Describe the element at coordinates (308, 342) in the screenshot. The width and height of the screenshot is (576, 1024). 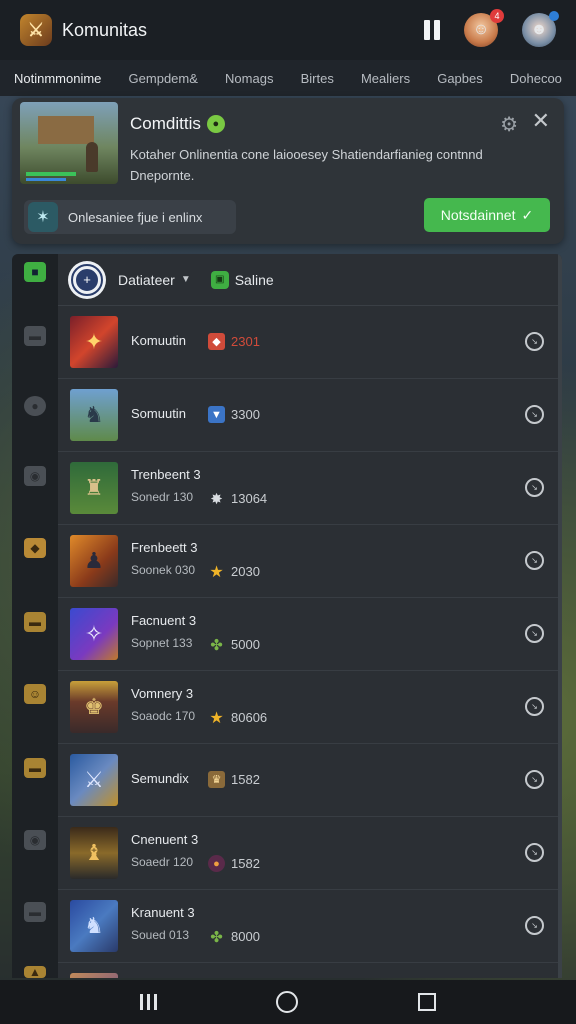
I see `list-item: ✦ Komuutin ◆ 2301 ↘` at that location.